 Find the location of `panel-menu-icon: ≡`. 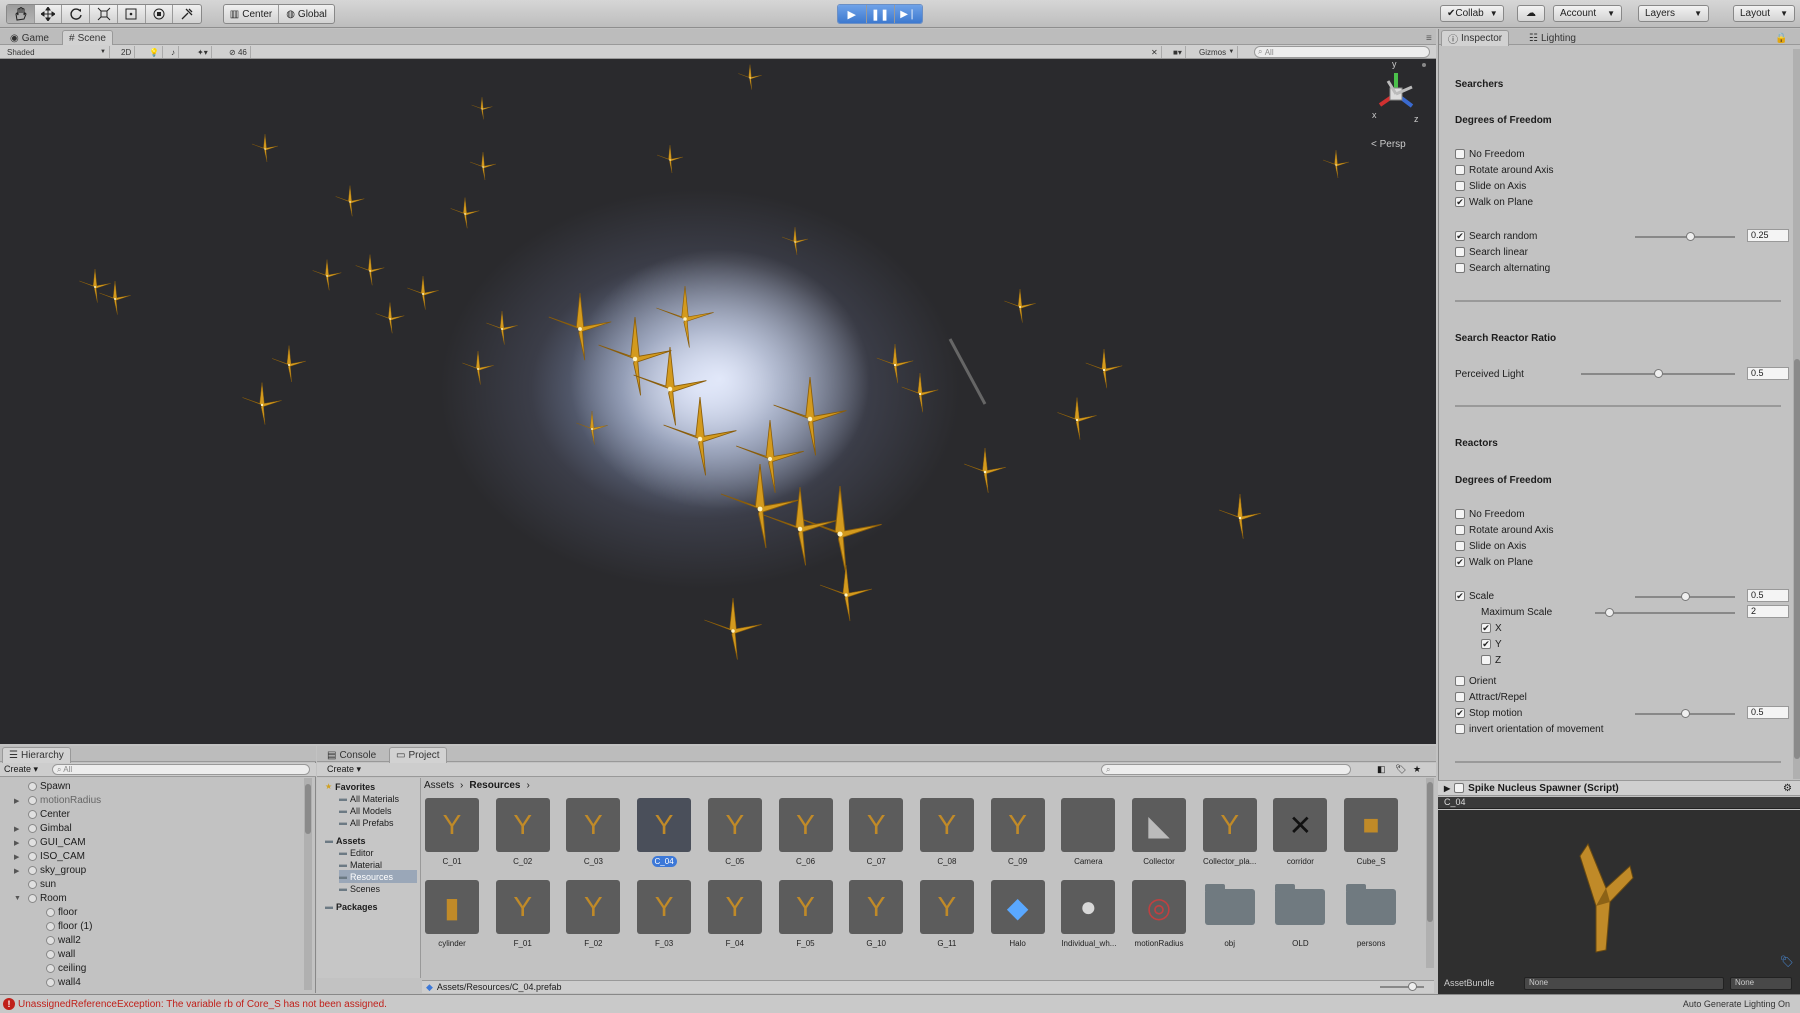

panel-menu-icon: ≡ is located at coordinates (1429, 38).